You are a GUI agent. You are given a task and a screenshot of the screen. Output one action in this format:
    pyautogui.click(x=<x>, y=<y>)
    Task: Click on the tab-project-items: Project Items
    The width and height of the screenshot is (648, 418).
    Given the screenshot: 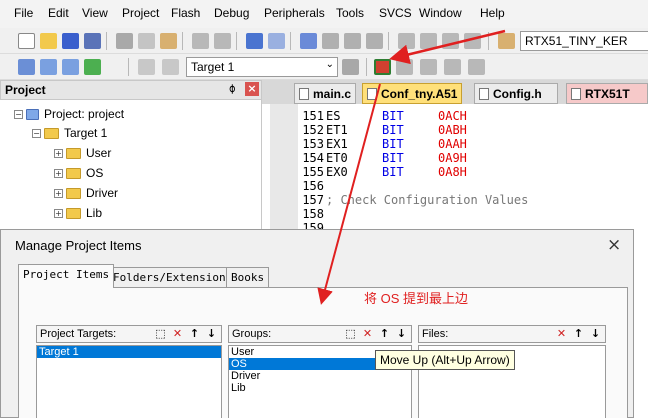 What is the action you would take?
    pyautogui.click(x=66, y=276)
    